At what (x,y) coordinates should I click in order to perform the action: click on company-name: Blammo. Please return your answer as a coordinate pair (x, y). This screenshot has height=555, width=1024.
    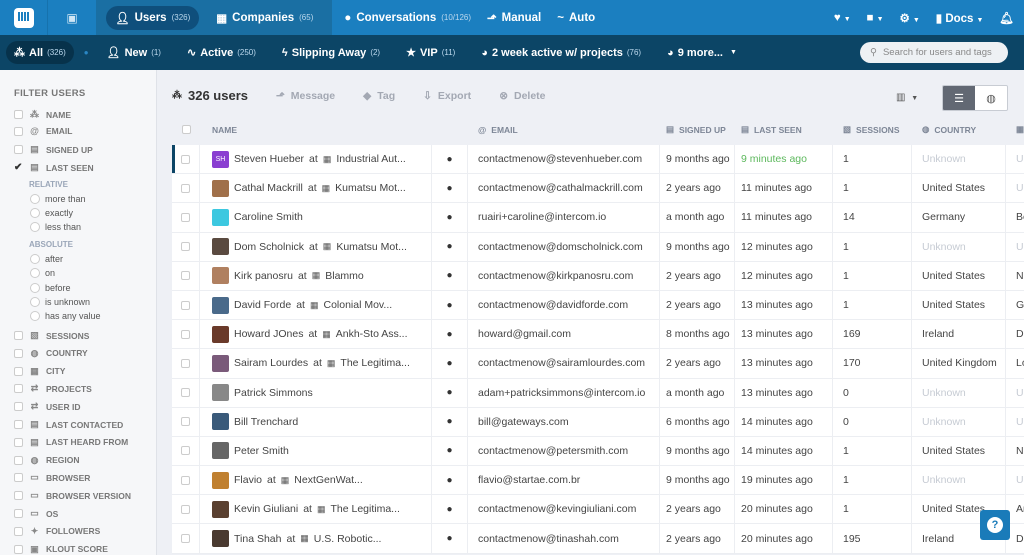
    Looking at the image, I should click on (344, 276).